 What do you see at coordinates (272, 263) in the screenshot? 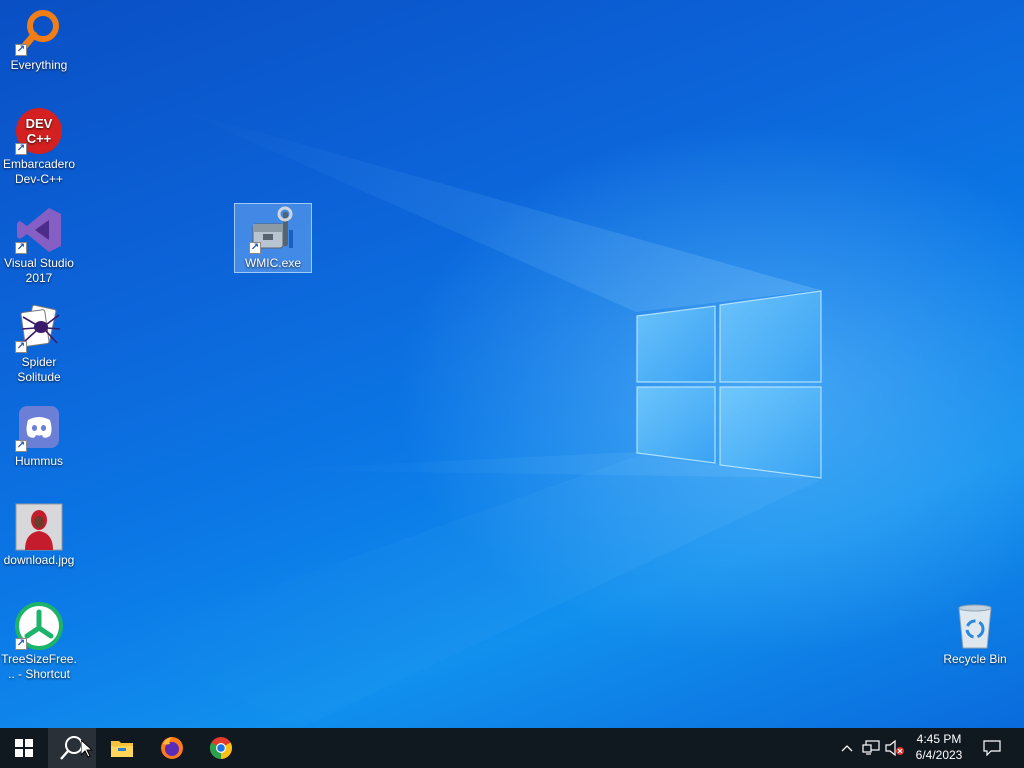
I see `desktop-icon-label: WMIC.exe` at bounding box center [272, 263].